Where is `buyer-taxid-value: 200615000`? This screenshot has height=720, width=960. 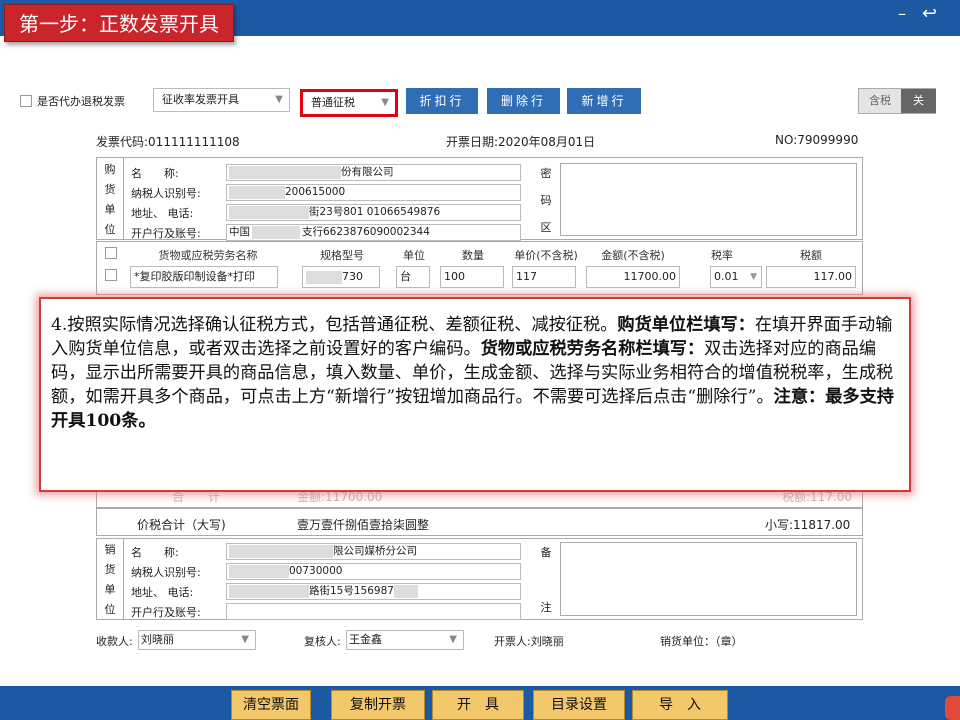
buyer-taxid-value: 200615000 is located at coordinates (315, 192).